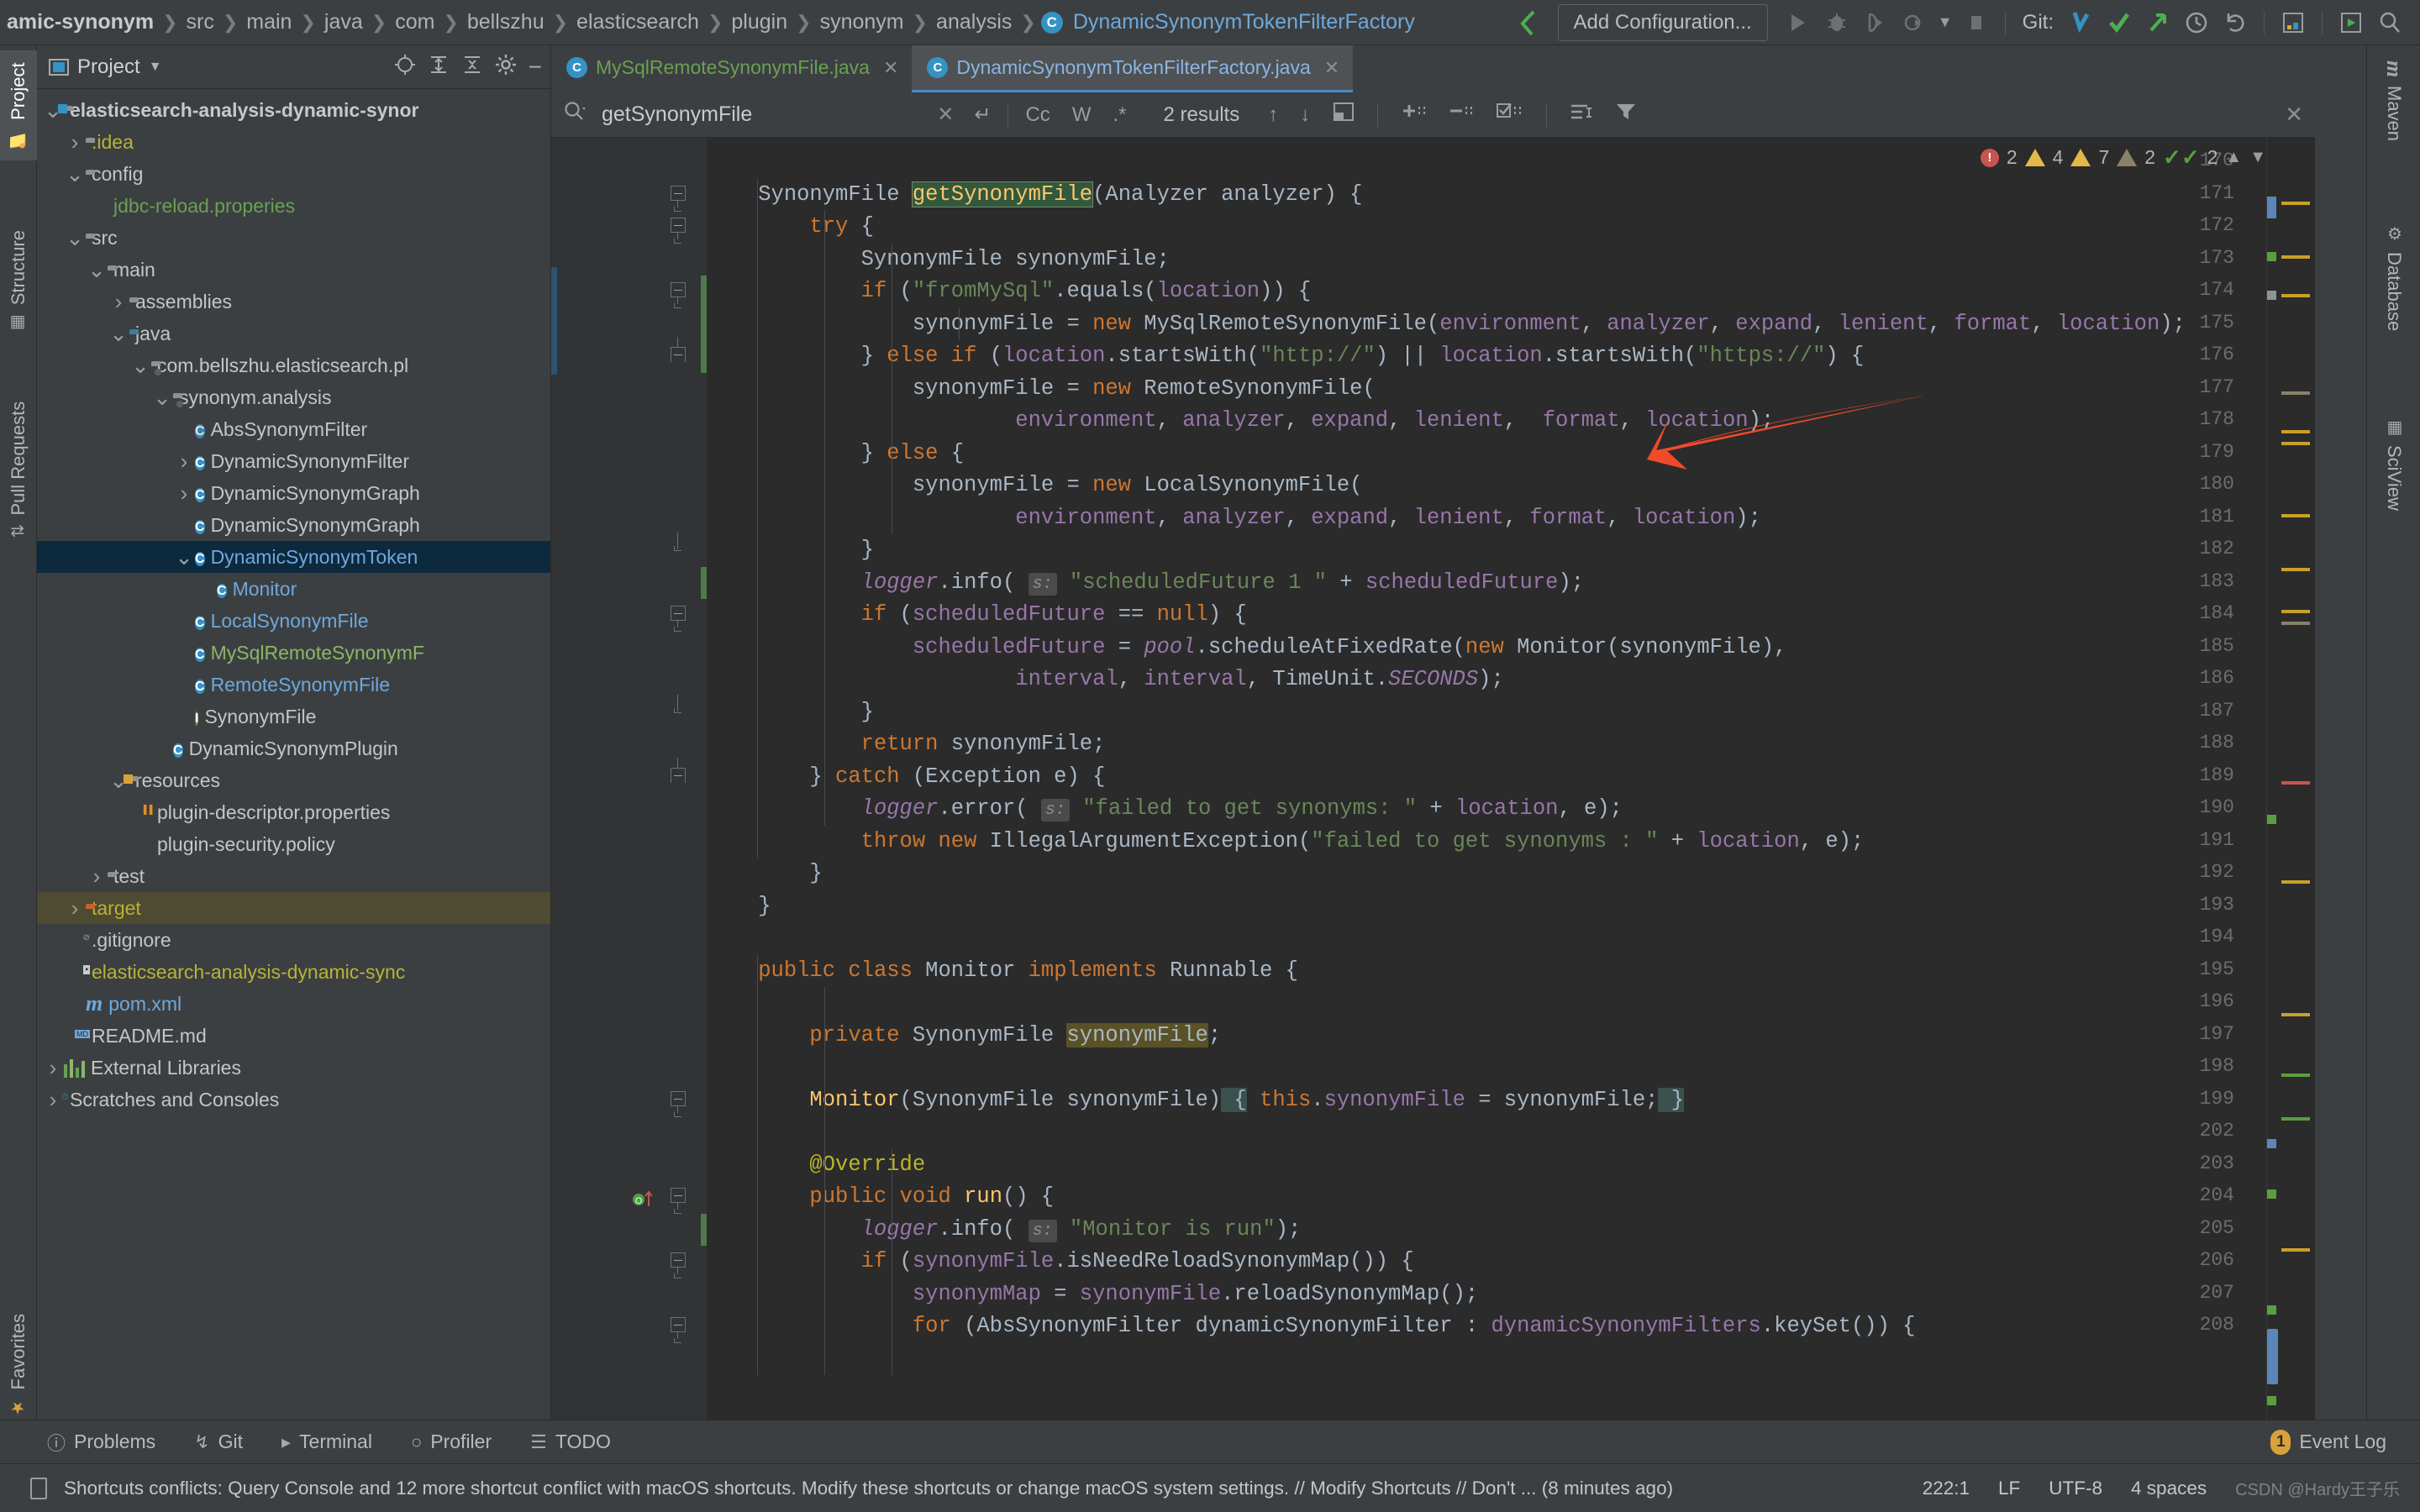 The image size is (2420, 1512). What do you see at coordinates (293, 1100) in the screenshot?
I see `tree-node: › ⏱ Scratches and Consoles` at bounding box center [293, 1100].